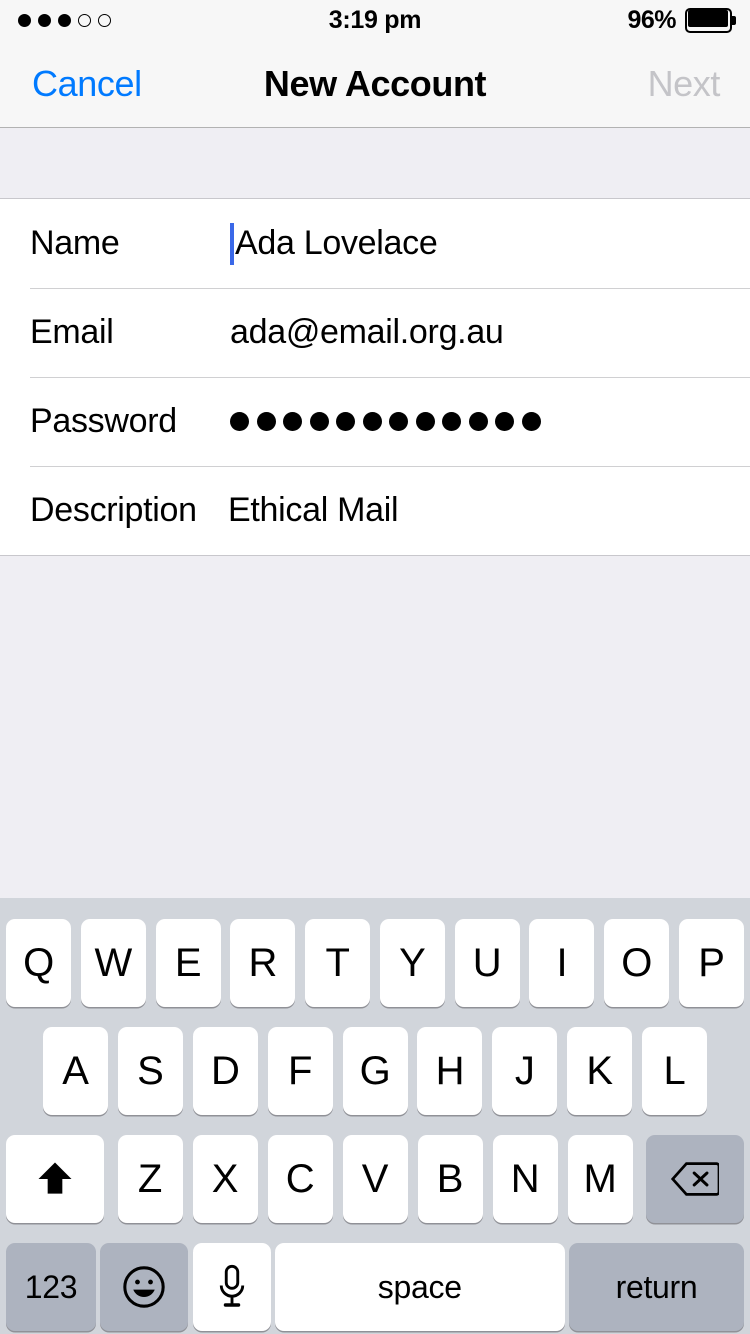 This screenshot has width=750, height=1334. What do you see at coordinates (600, 1071) in the screenshot?
I see `key-k: K` at bounding box center [600, 1071].